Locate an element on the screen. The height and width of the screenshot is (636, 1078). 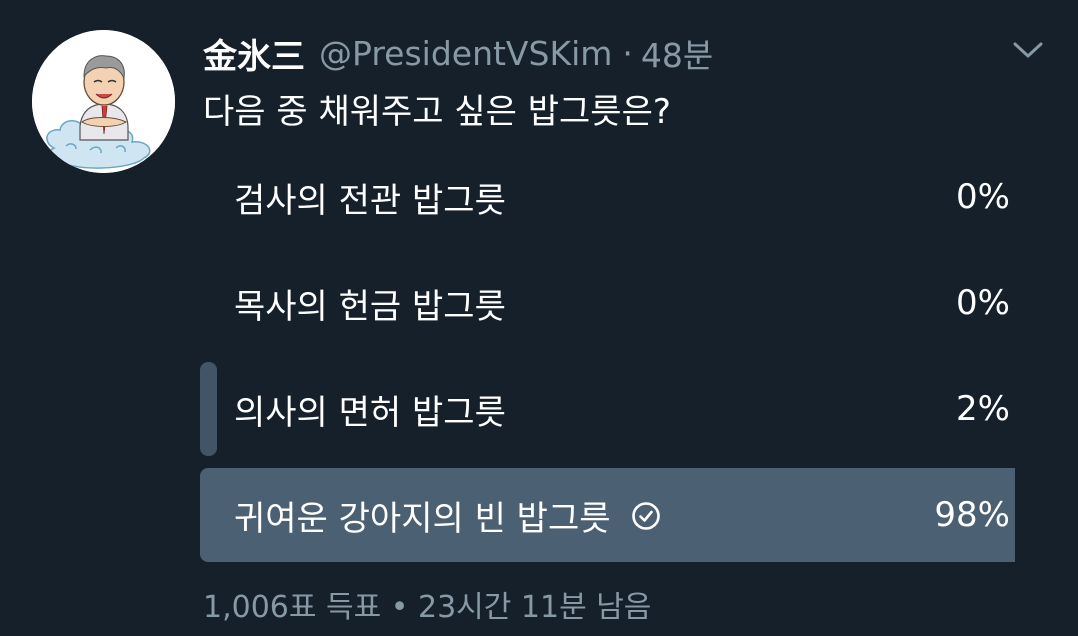
poll-option-label-wrap: 귀여운 강아지의 빈 밥그릇 is located at coordinates (447, 515).